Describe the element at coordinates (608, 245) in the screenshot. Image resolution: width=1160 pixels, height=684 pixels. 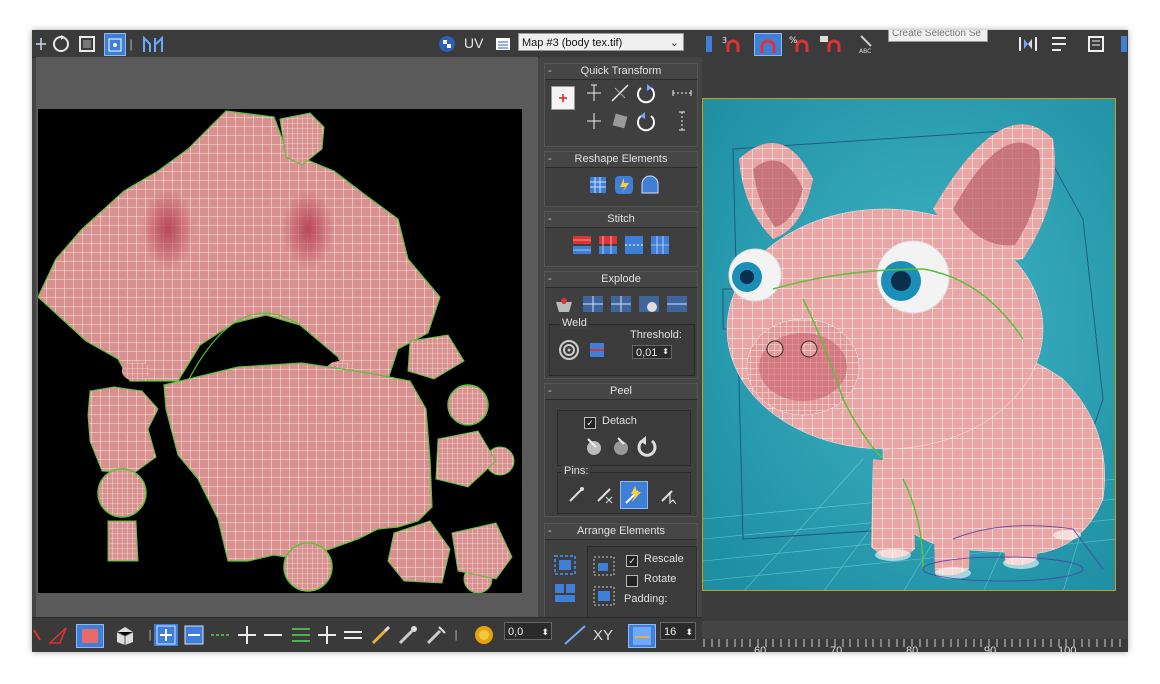
I see `stitch-to-source-icon` at that location.